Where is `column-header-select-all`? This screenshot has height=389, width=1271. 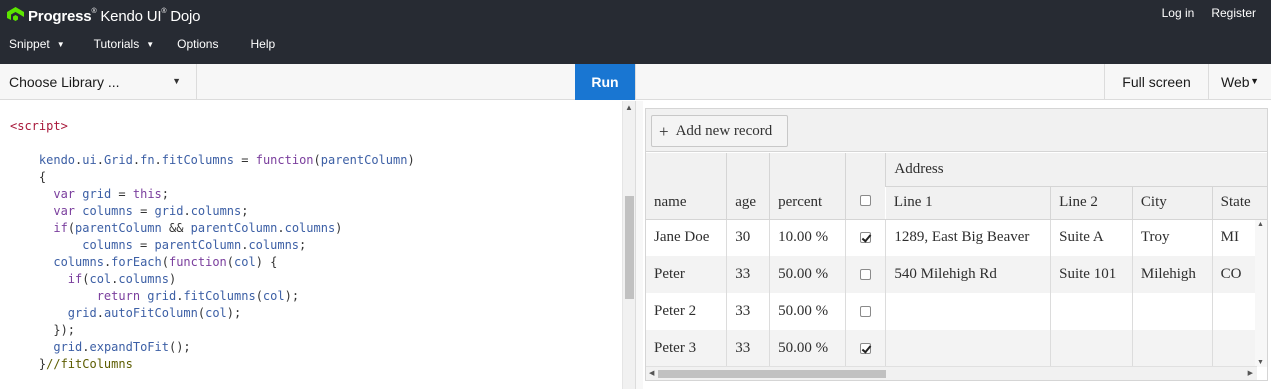
column-header-select-all is located at coordinates (865, 186).